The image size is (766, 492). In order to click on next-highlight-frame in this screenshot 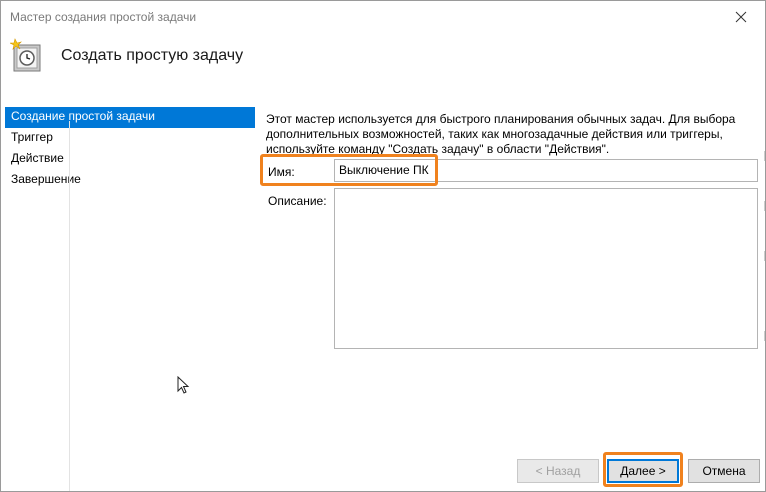, I will do `click(643, 469)`.